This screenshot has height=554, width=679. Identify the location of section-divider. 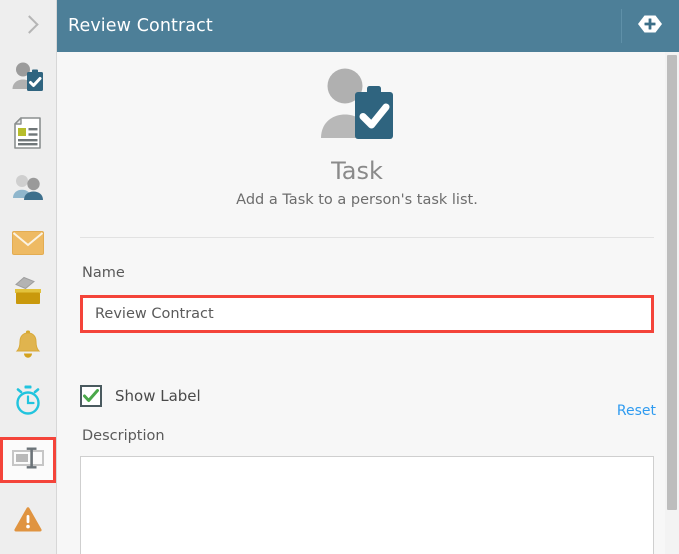
(367, 237).